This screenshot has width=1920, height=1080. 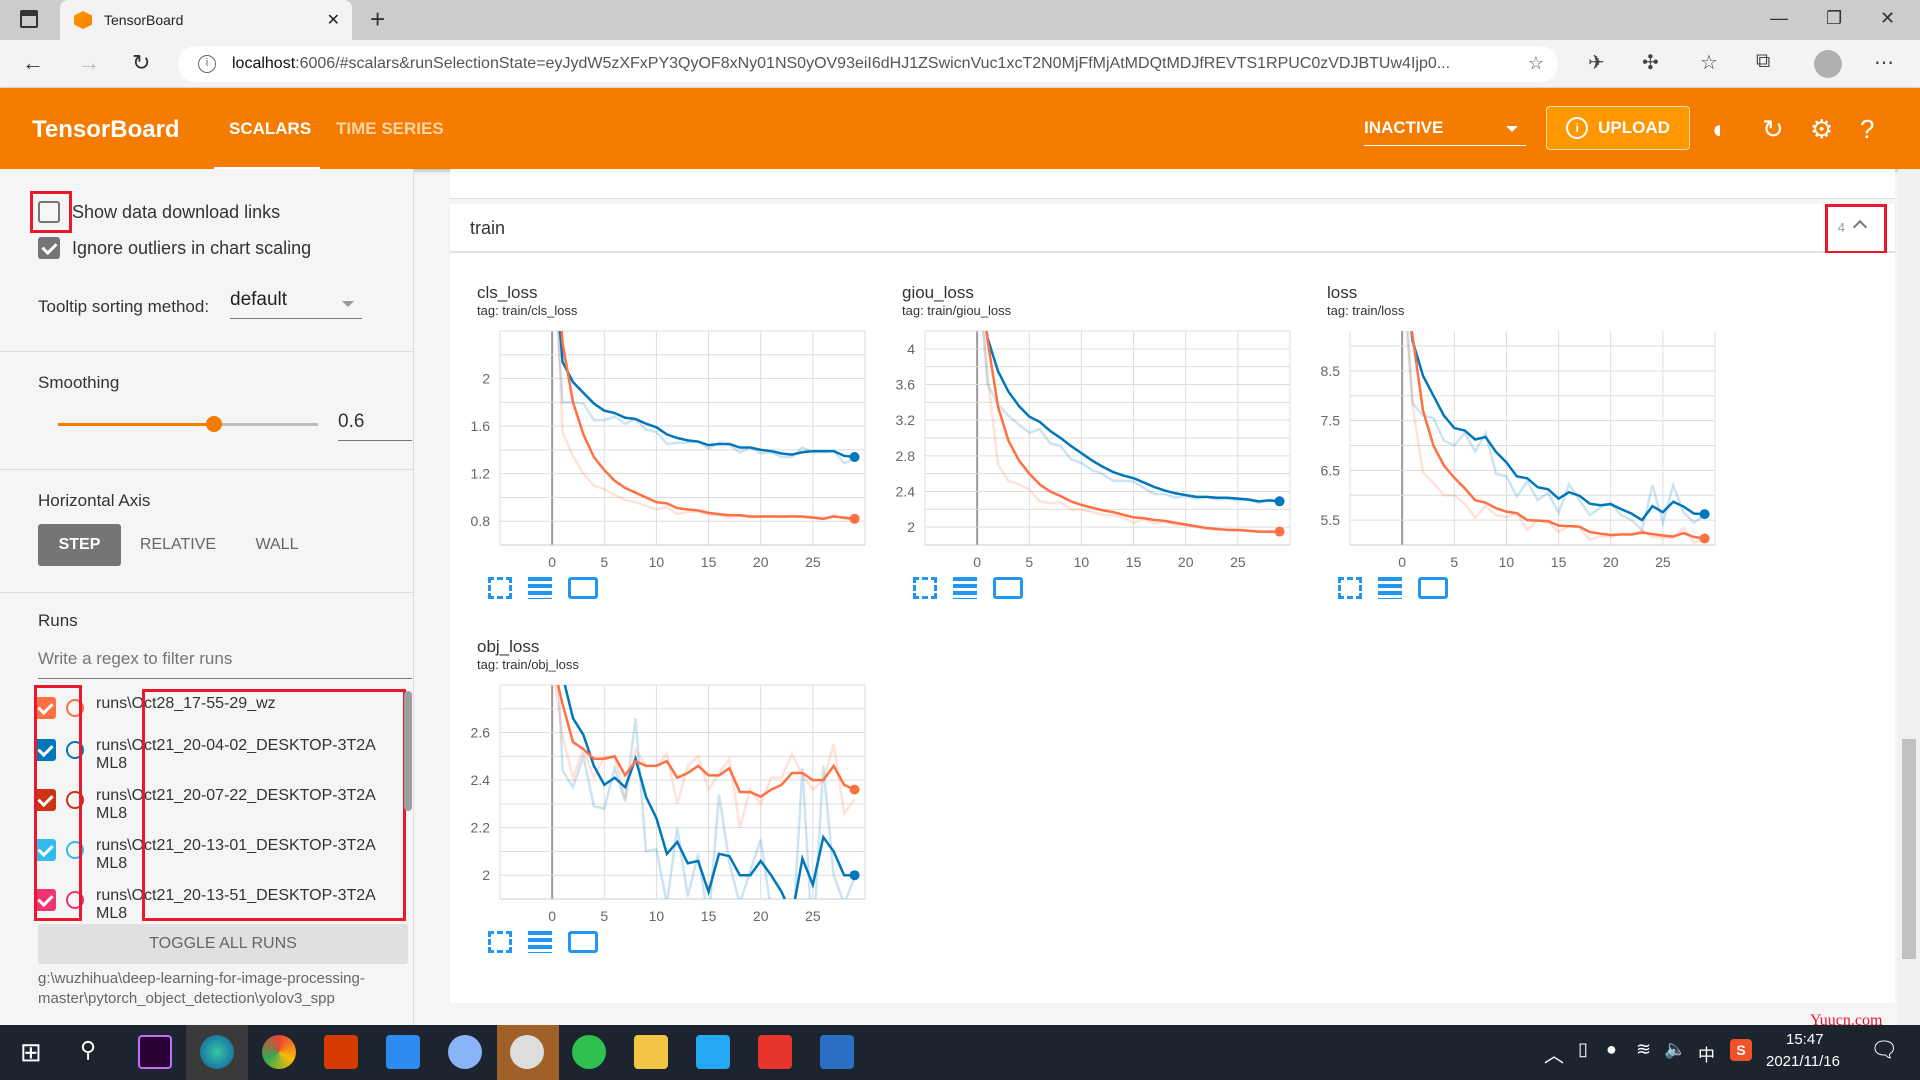 I want to click on page-scrollbar-thumb, so click(x=1909, y=849).